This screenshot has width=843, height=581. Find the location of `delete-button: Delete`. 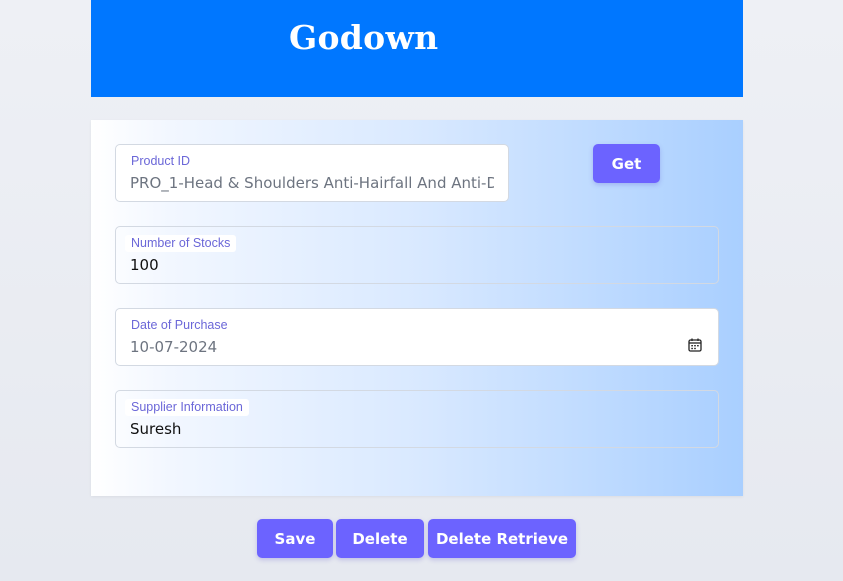

delete-button: Delete is located at coordinates (380, 538).